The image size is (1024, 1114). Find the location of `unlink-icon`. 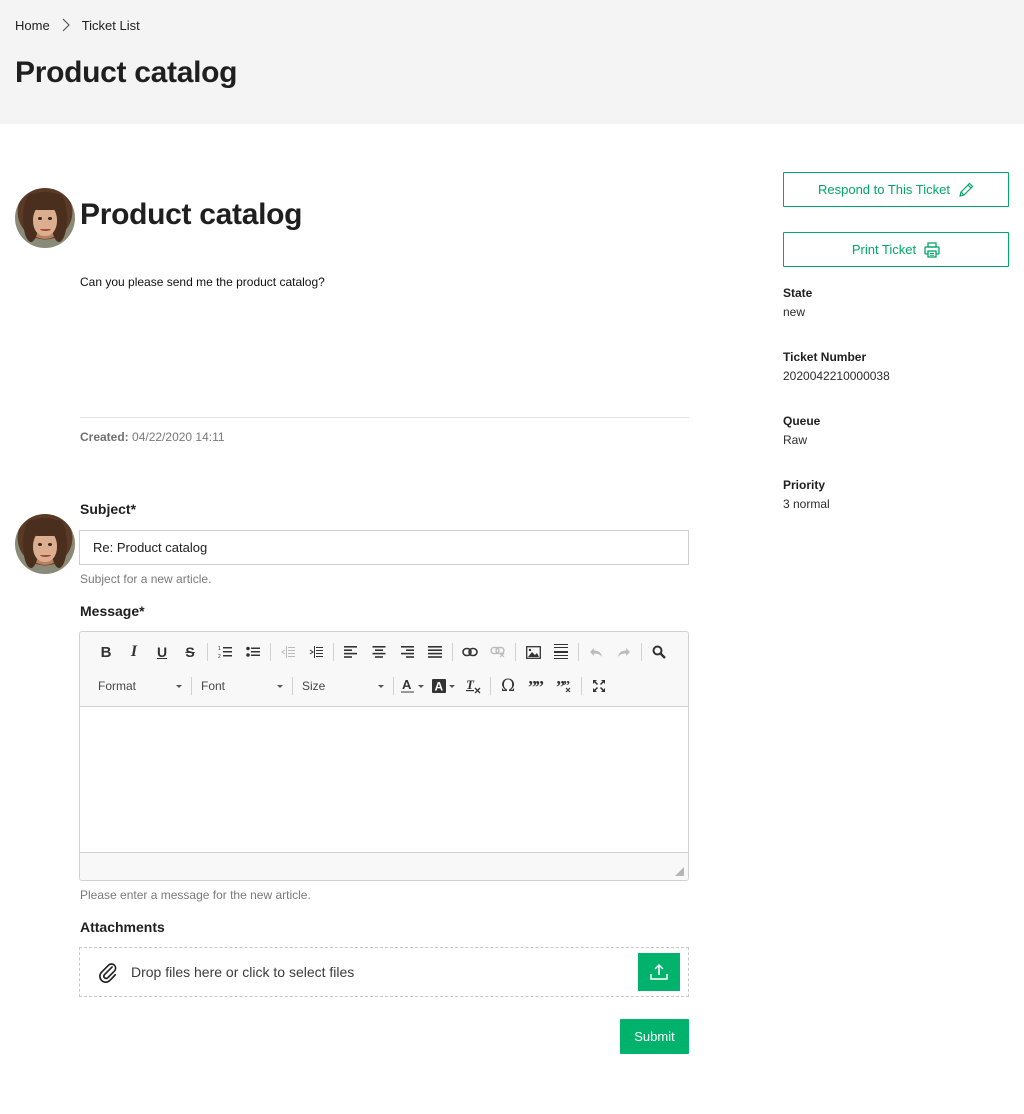

unlink-icon is located at coordinates (498, 652).